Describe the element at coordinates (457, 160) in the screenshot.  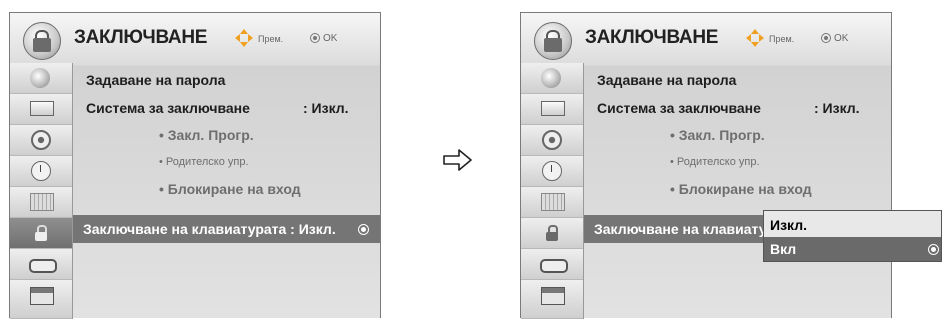
I see `arrow-right-icon` at that location.